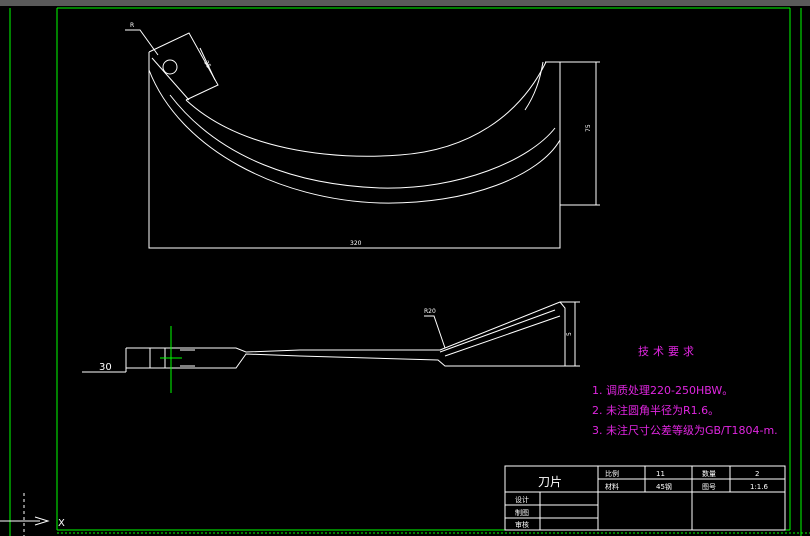 The image size is (810, 536). What do you see at coordinates (685, 430) in the screenshot?
I see `tech-item-3: 3. 未注尺寸公差等级为GB/T1804-m.` at bounding box center [685, 430].